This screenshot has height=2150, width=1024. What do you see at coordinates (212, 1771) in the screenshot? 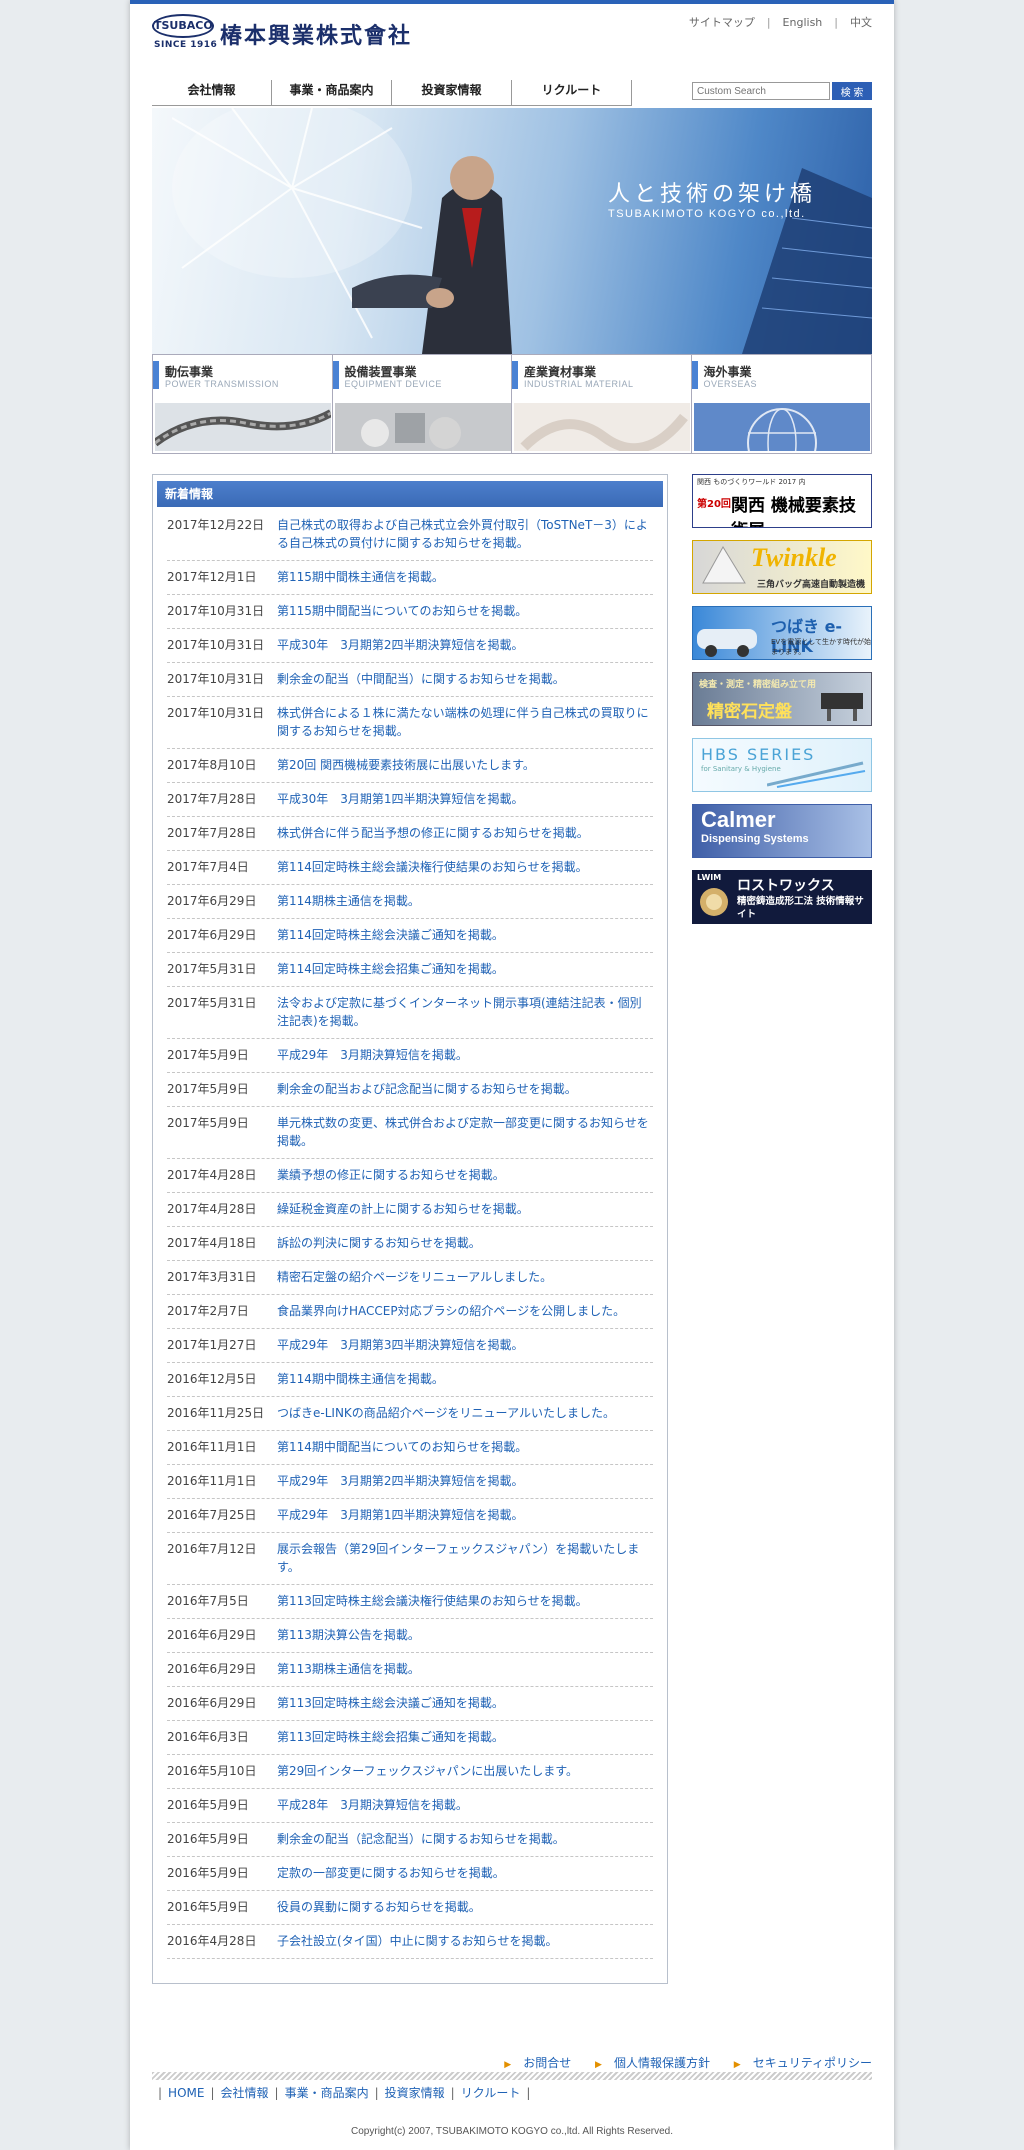
I see `news-date: 2016年5月10日` at bounding box center [212, 1771].